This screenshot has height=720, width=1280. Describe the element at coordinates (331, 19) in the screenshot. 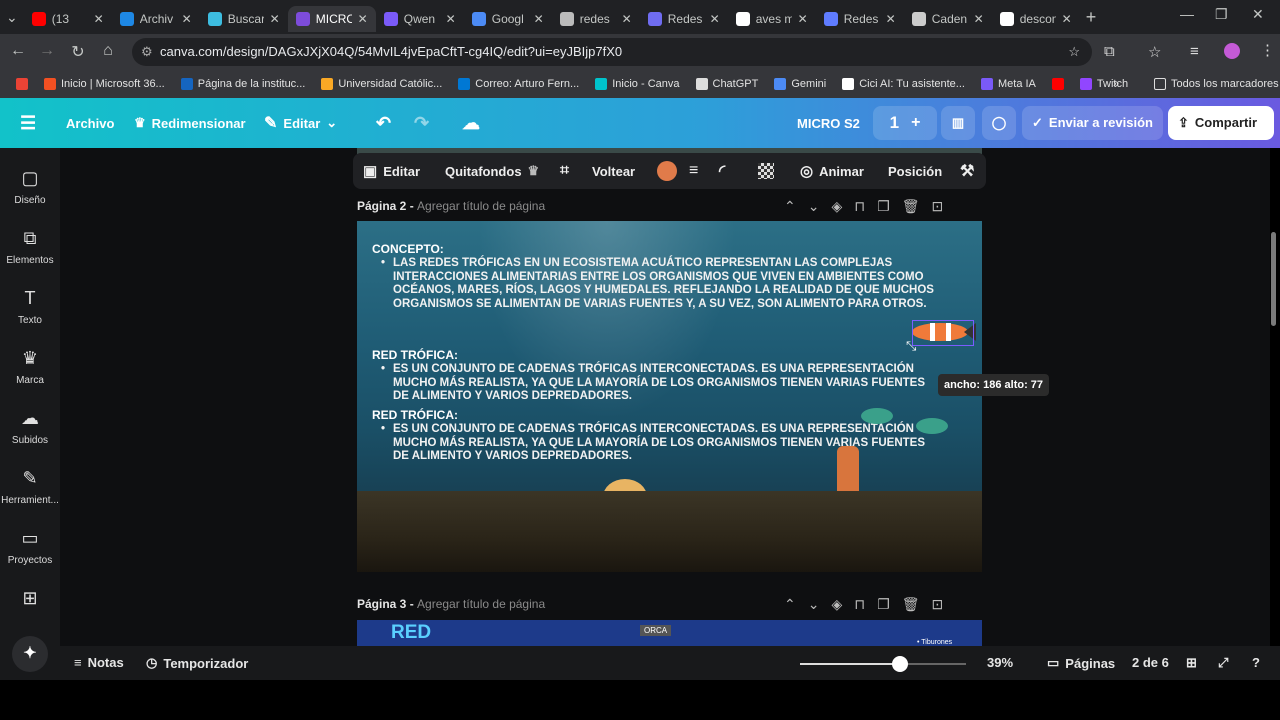

I see `browser-tab: MICRO ✕` at that location.